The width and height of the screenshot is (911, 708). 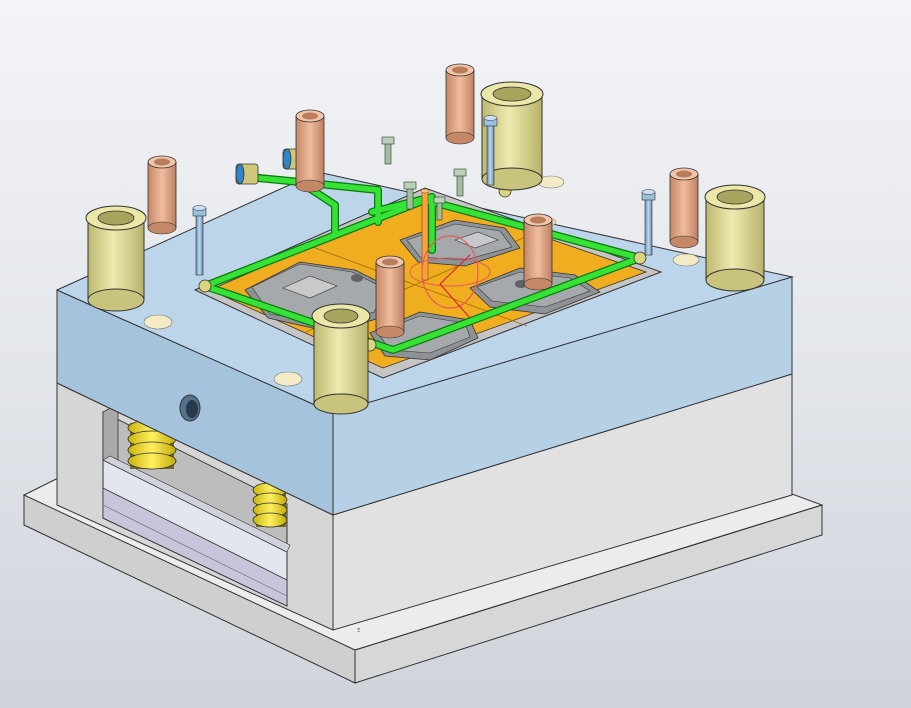 What do you see at coordinates (247, 174) in the screenshot?
I see `hose-fitting-left` at bounding box center [247, 174].